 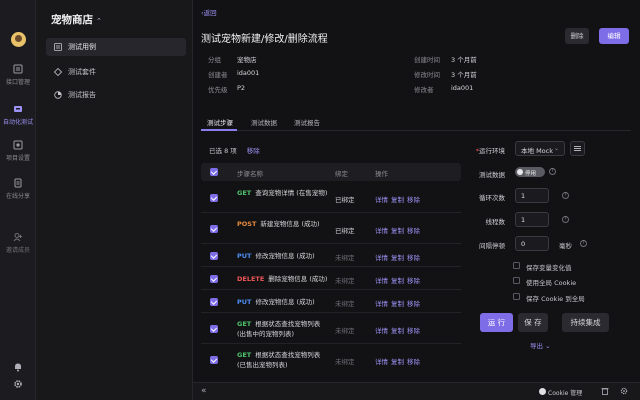 What do you see at coordinates (427, 75) in the screenshot?
I see `meta-modified-key: 修改时间` at bounding box center [427, 75].